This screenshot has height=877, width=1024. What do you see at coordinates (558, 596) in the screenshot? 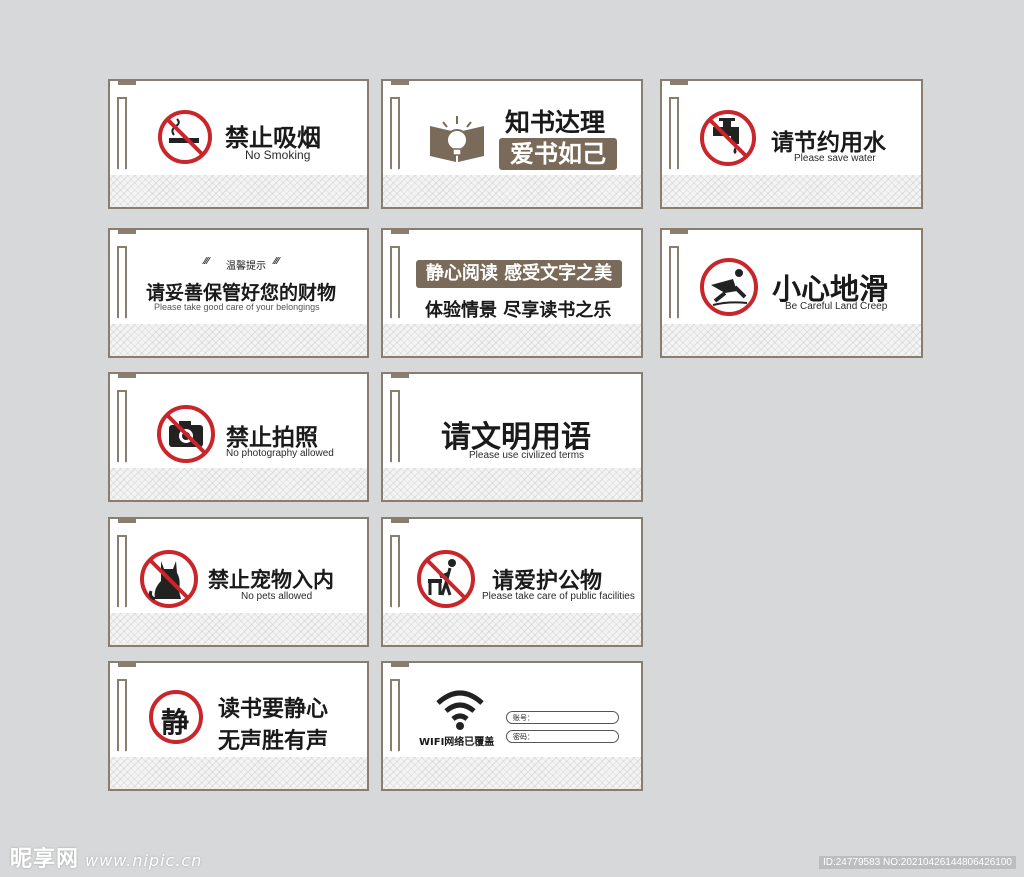
I see `sign-subtitle: Please take care of public facilities` at bounding box center [558, 596].